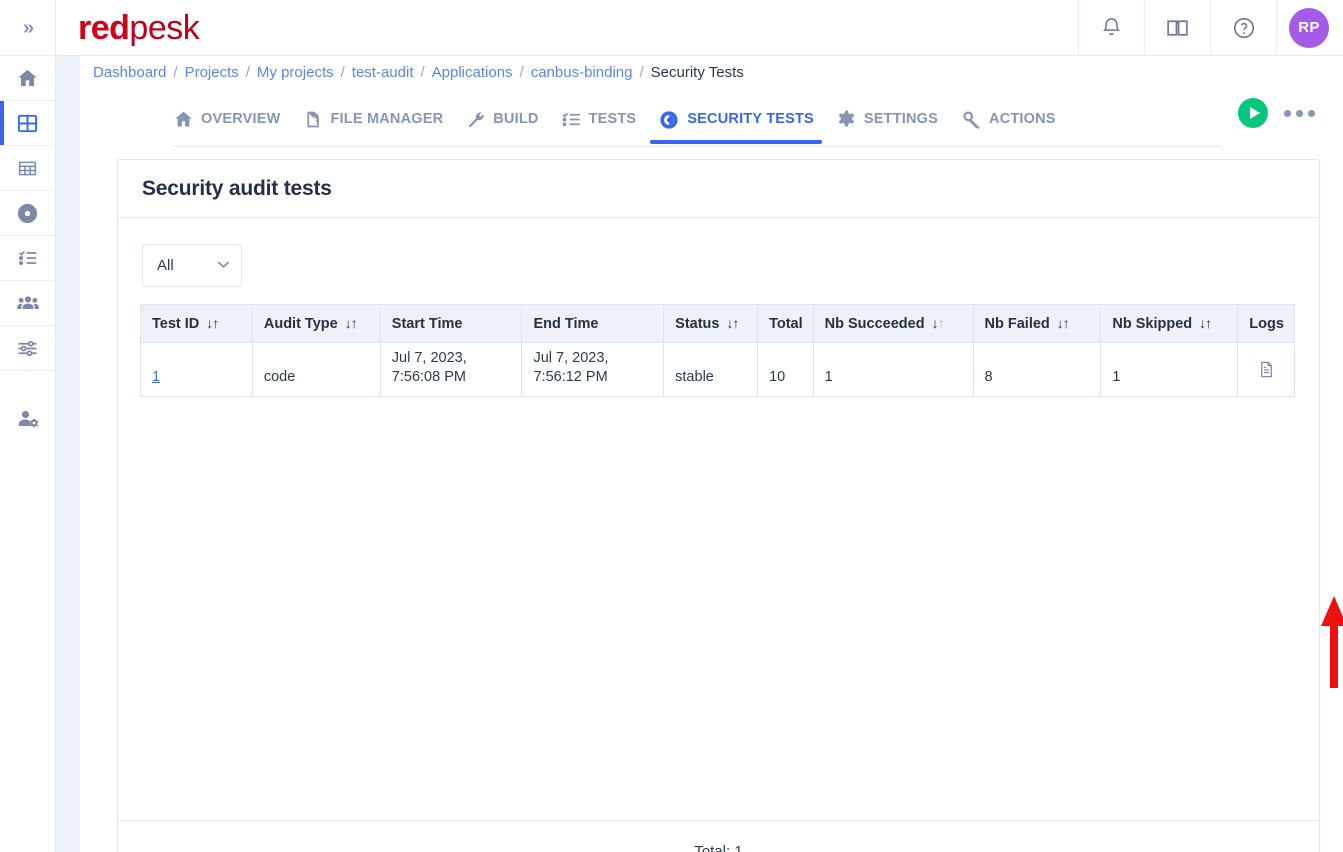 The height and width of the screenshot is (852, 1343). Describe the element at coordinates (192, 265) in the screenshot. I see `status-filter-select: All` at that location.